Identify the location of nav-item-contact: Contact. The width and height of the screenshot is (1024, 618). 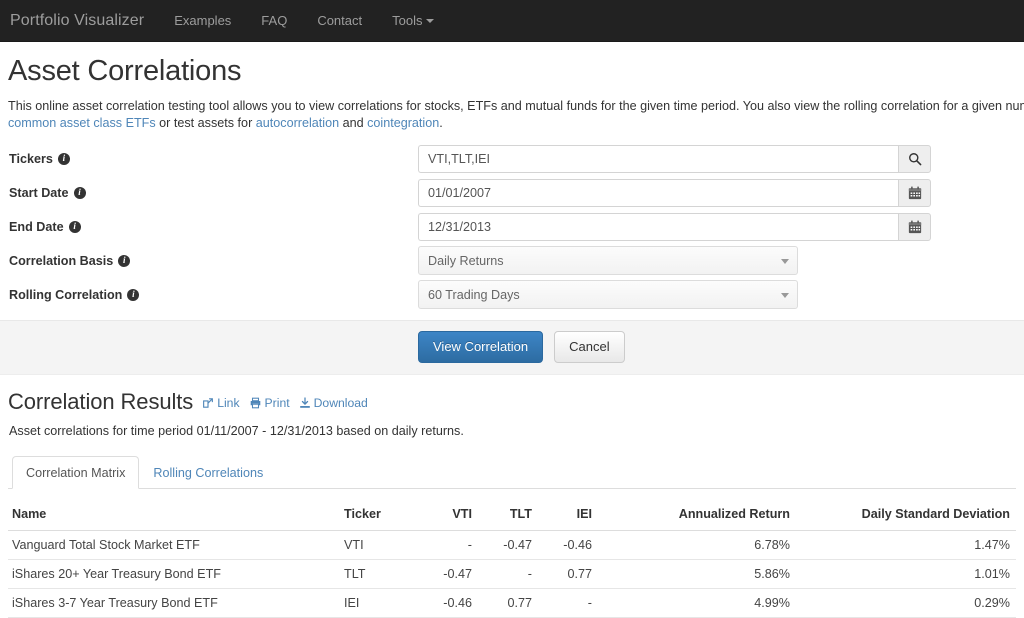
(339, 21).